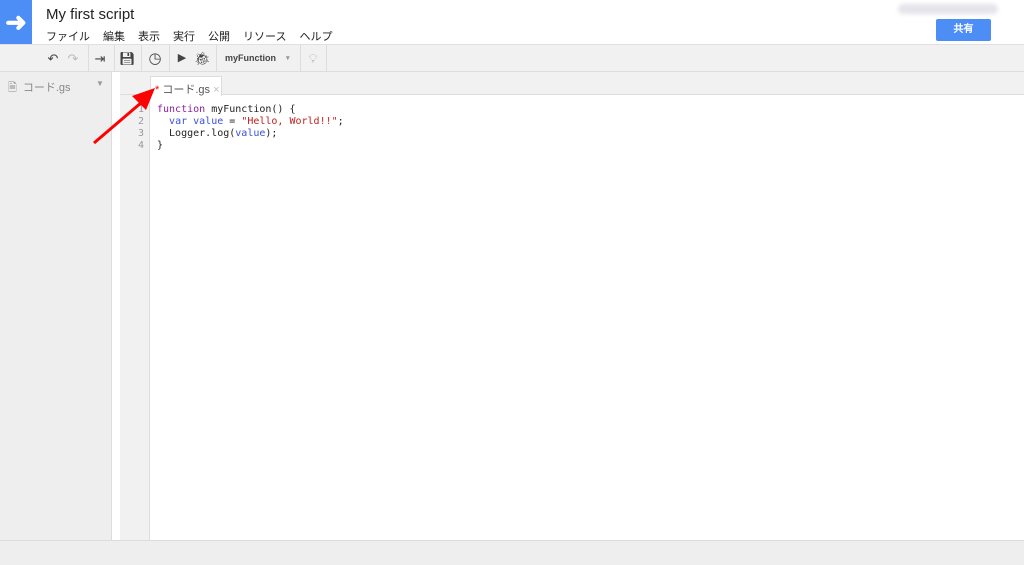  I want to click on status-bar, so click(512, 552).